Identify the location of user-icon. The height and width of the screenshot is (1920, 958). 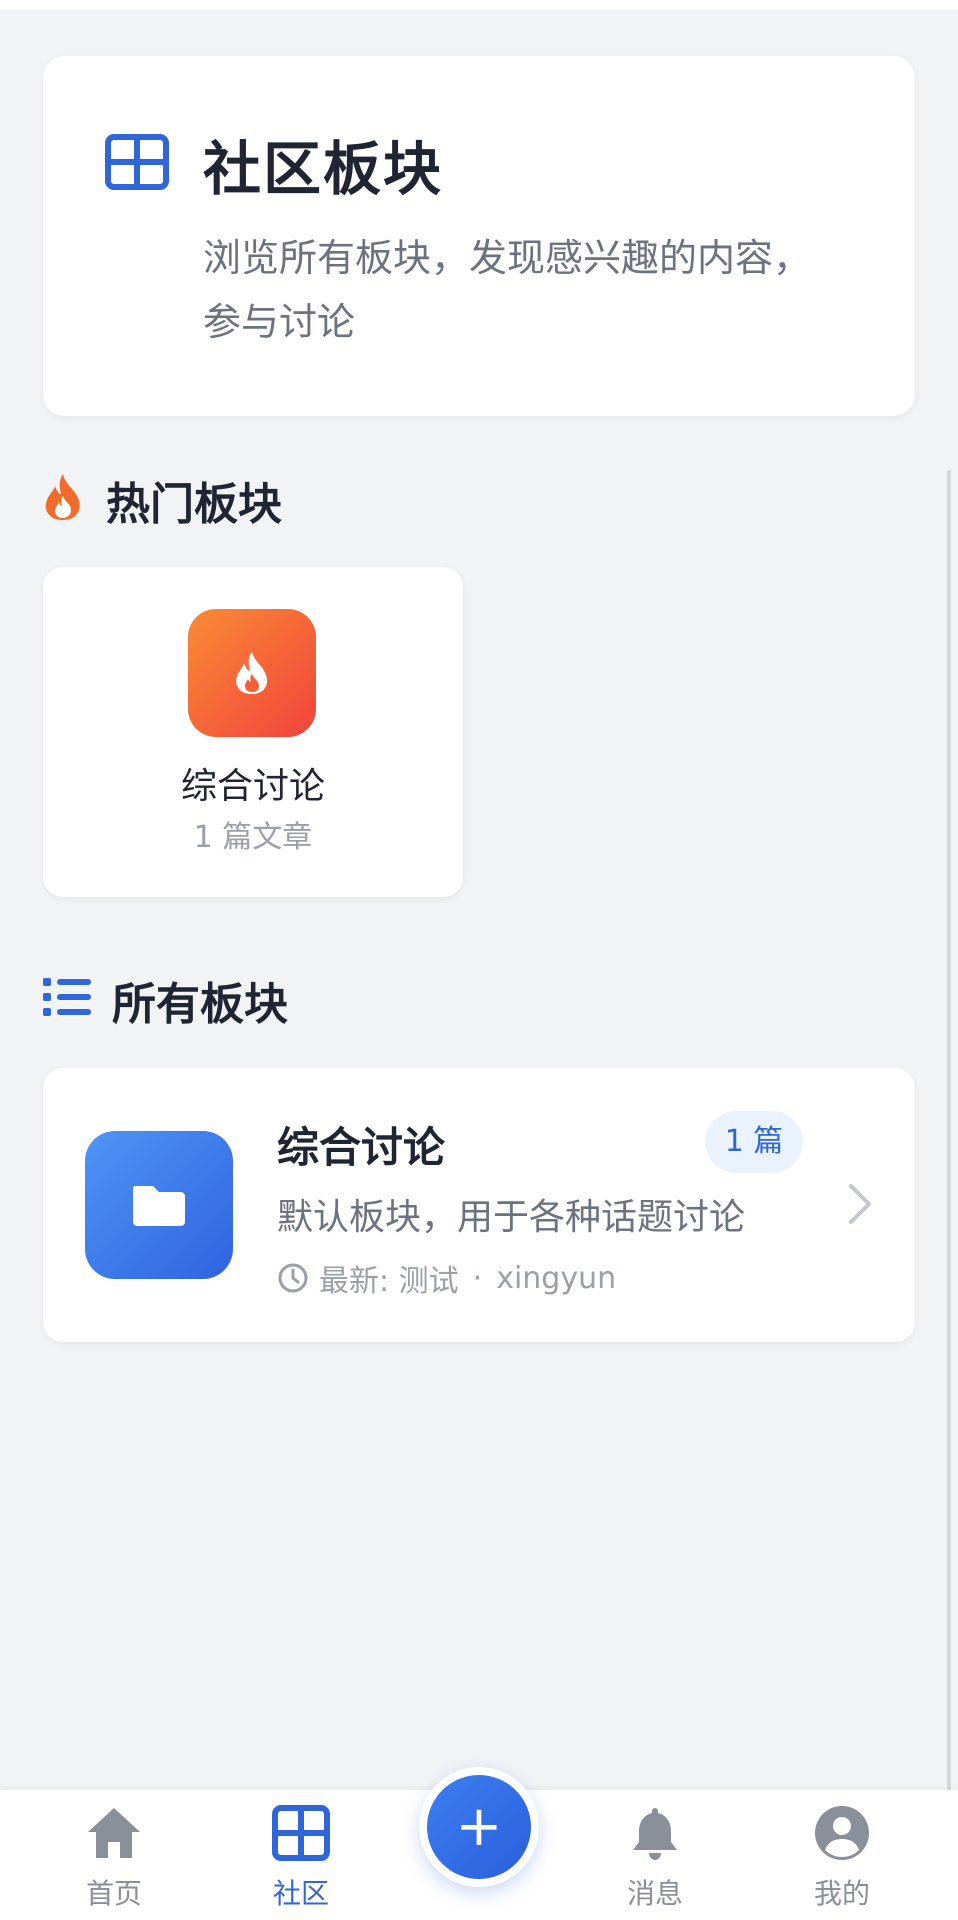
(842, 1833).